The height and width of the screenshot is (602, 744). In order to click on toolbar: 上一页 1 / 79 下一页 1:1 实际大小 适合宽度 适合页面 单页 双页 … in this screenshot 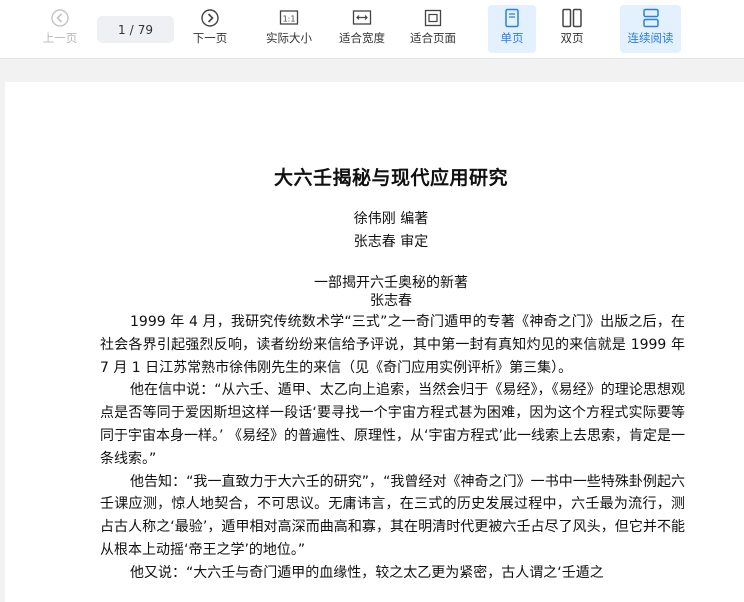, I will do `click(372, 29)`.